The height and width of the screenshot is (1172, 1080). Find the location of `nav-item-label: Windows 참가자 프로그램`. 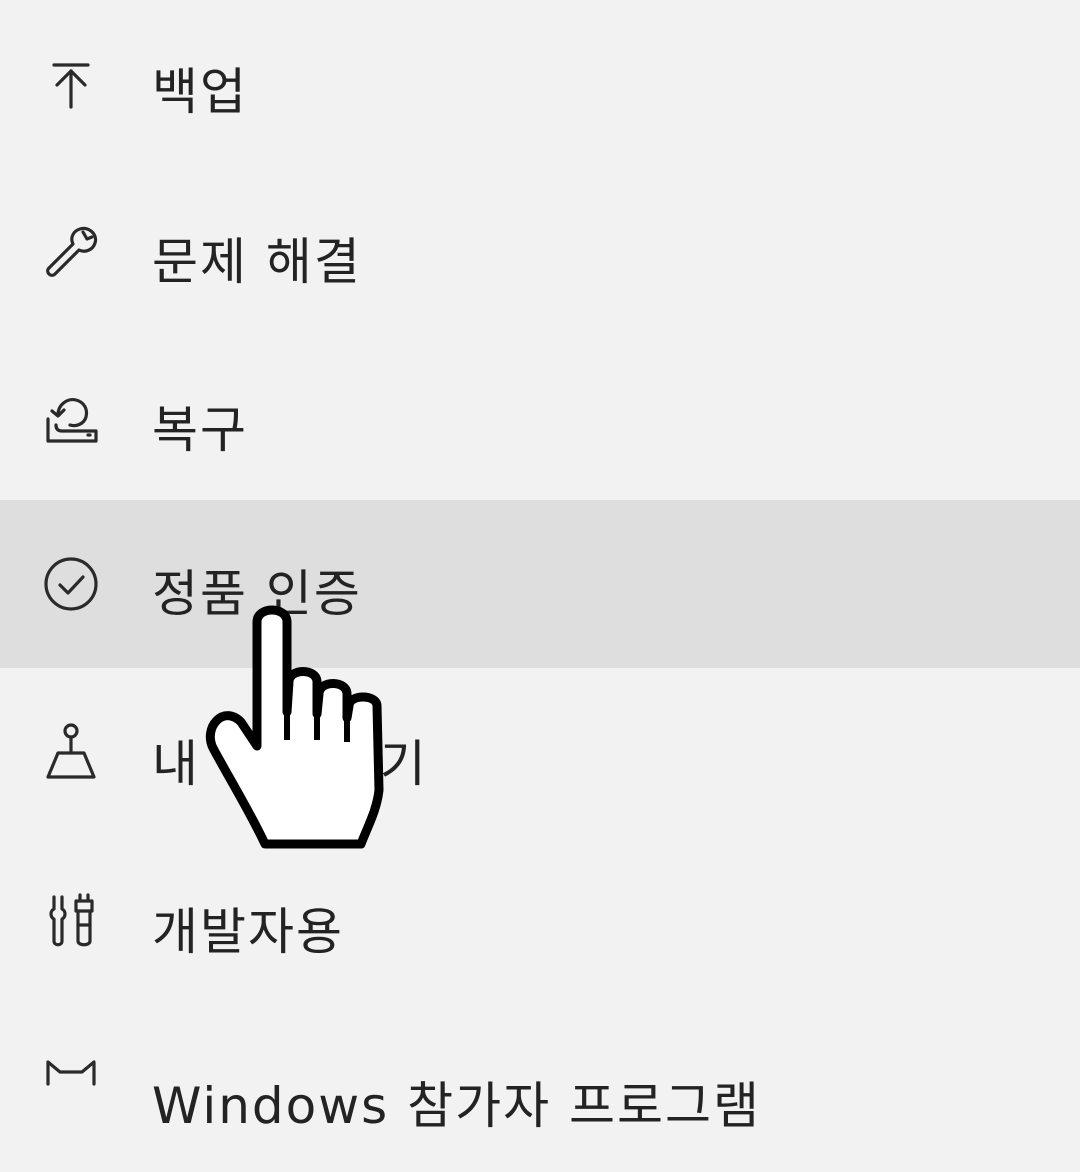

nav-item-label: Windows 참가자 프로그램 is located at coordinates (456, 1106).